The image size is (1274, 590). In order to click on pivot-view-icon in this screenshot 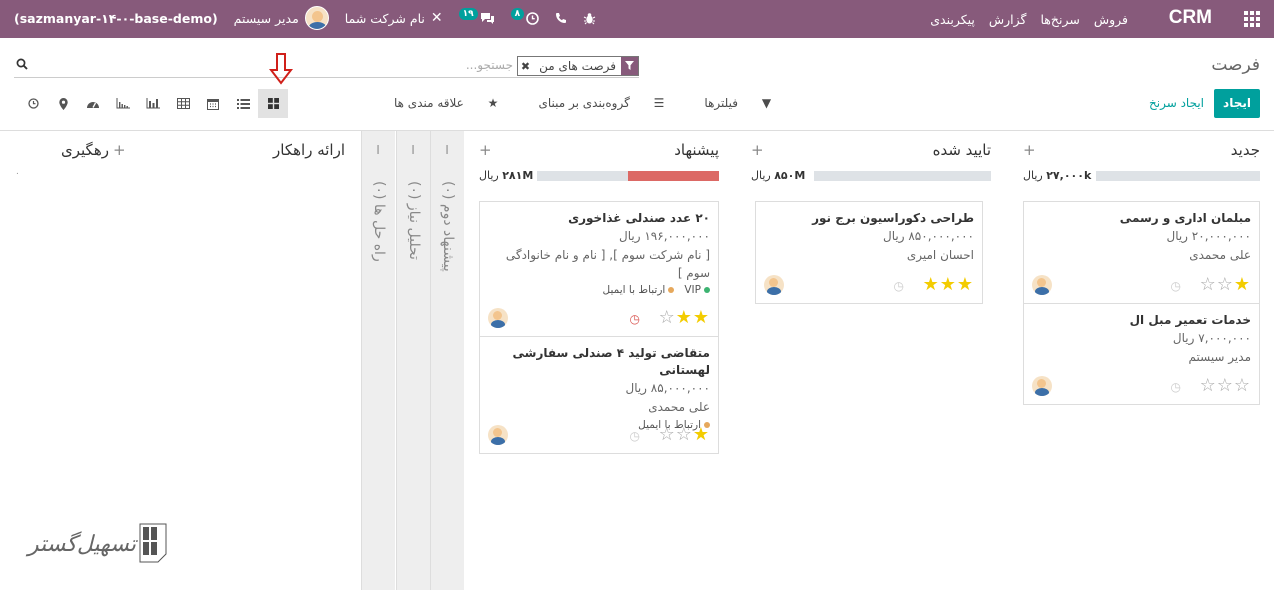, I will do `click(183, 103)`.